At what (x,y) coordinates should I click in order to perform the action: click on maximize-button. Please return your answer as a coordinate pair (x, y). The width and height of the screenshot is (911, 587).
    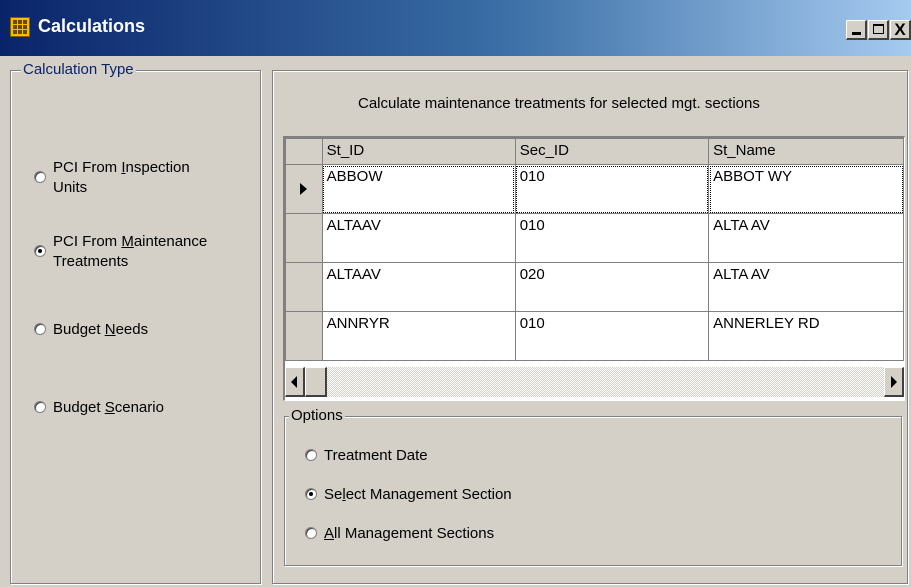
    Looking at the image, I should click on (878, 30).